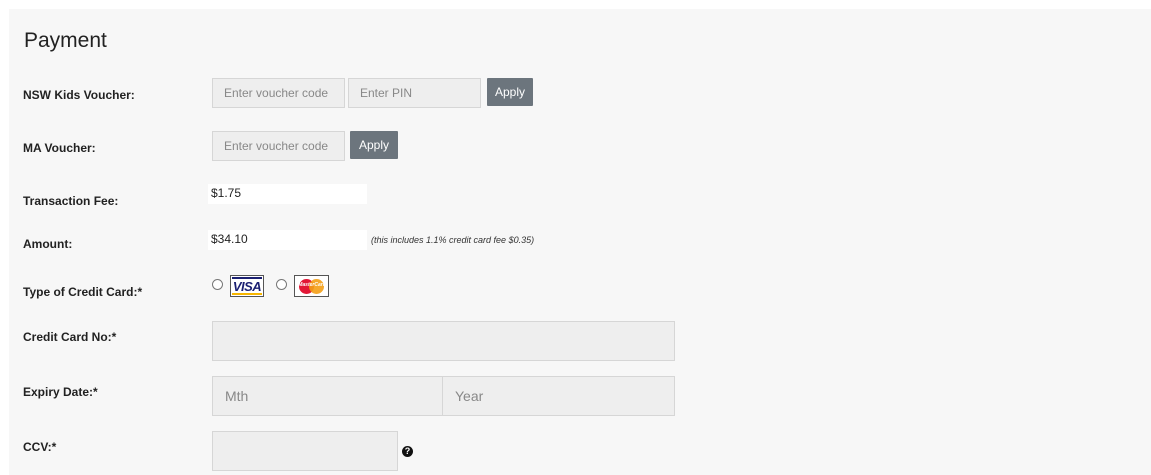  What do you see at coordinates (414, 93) in the screenshot?
I see `nsw-pin-input` at bounding box center [414, 93].